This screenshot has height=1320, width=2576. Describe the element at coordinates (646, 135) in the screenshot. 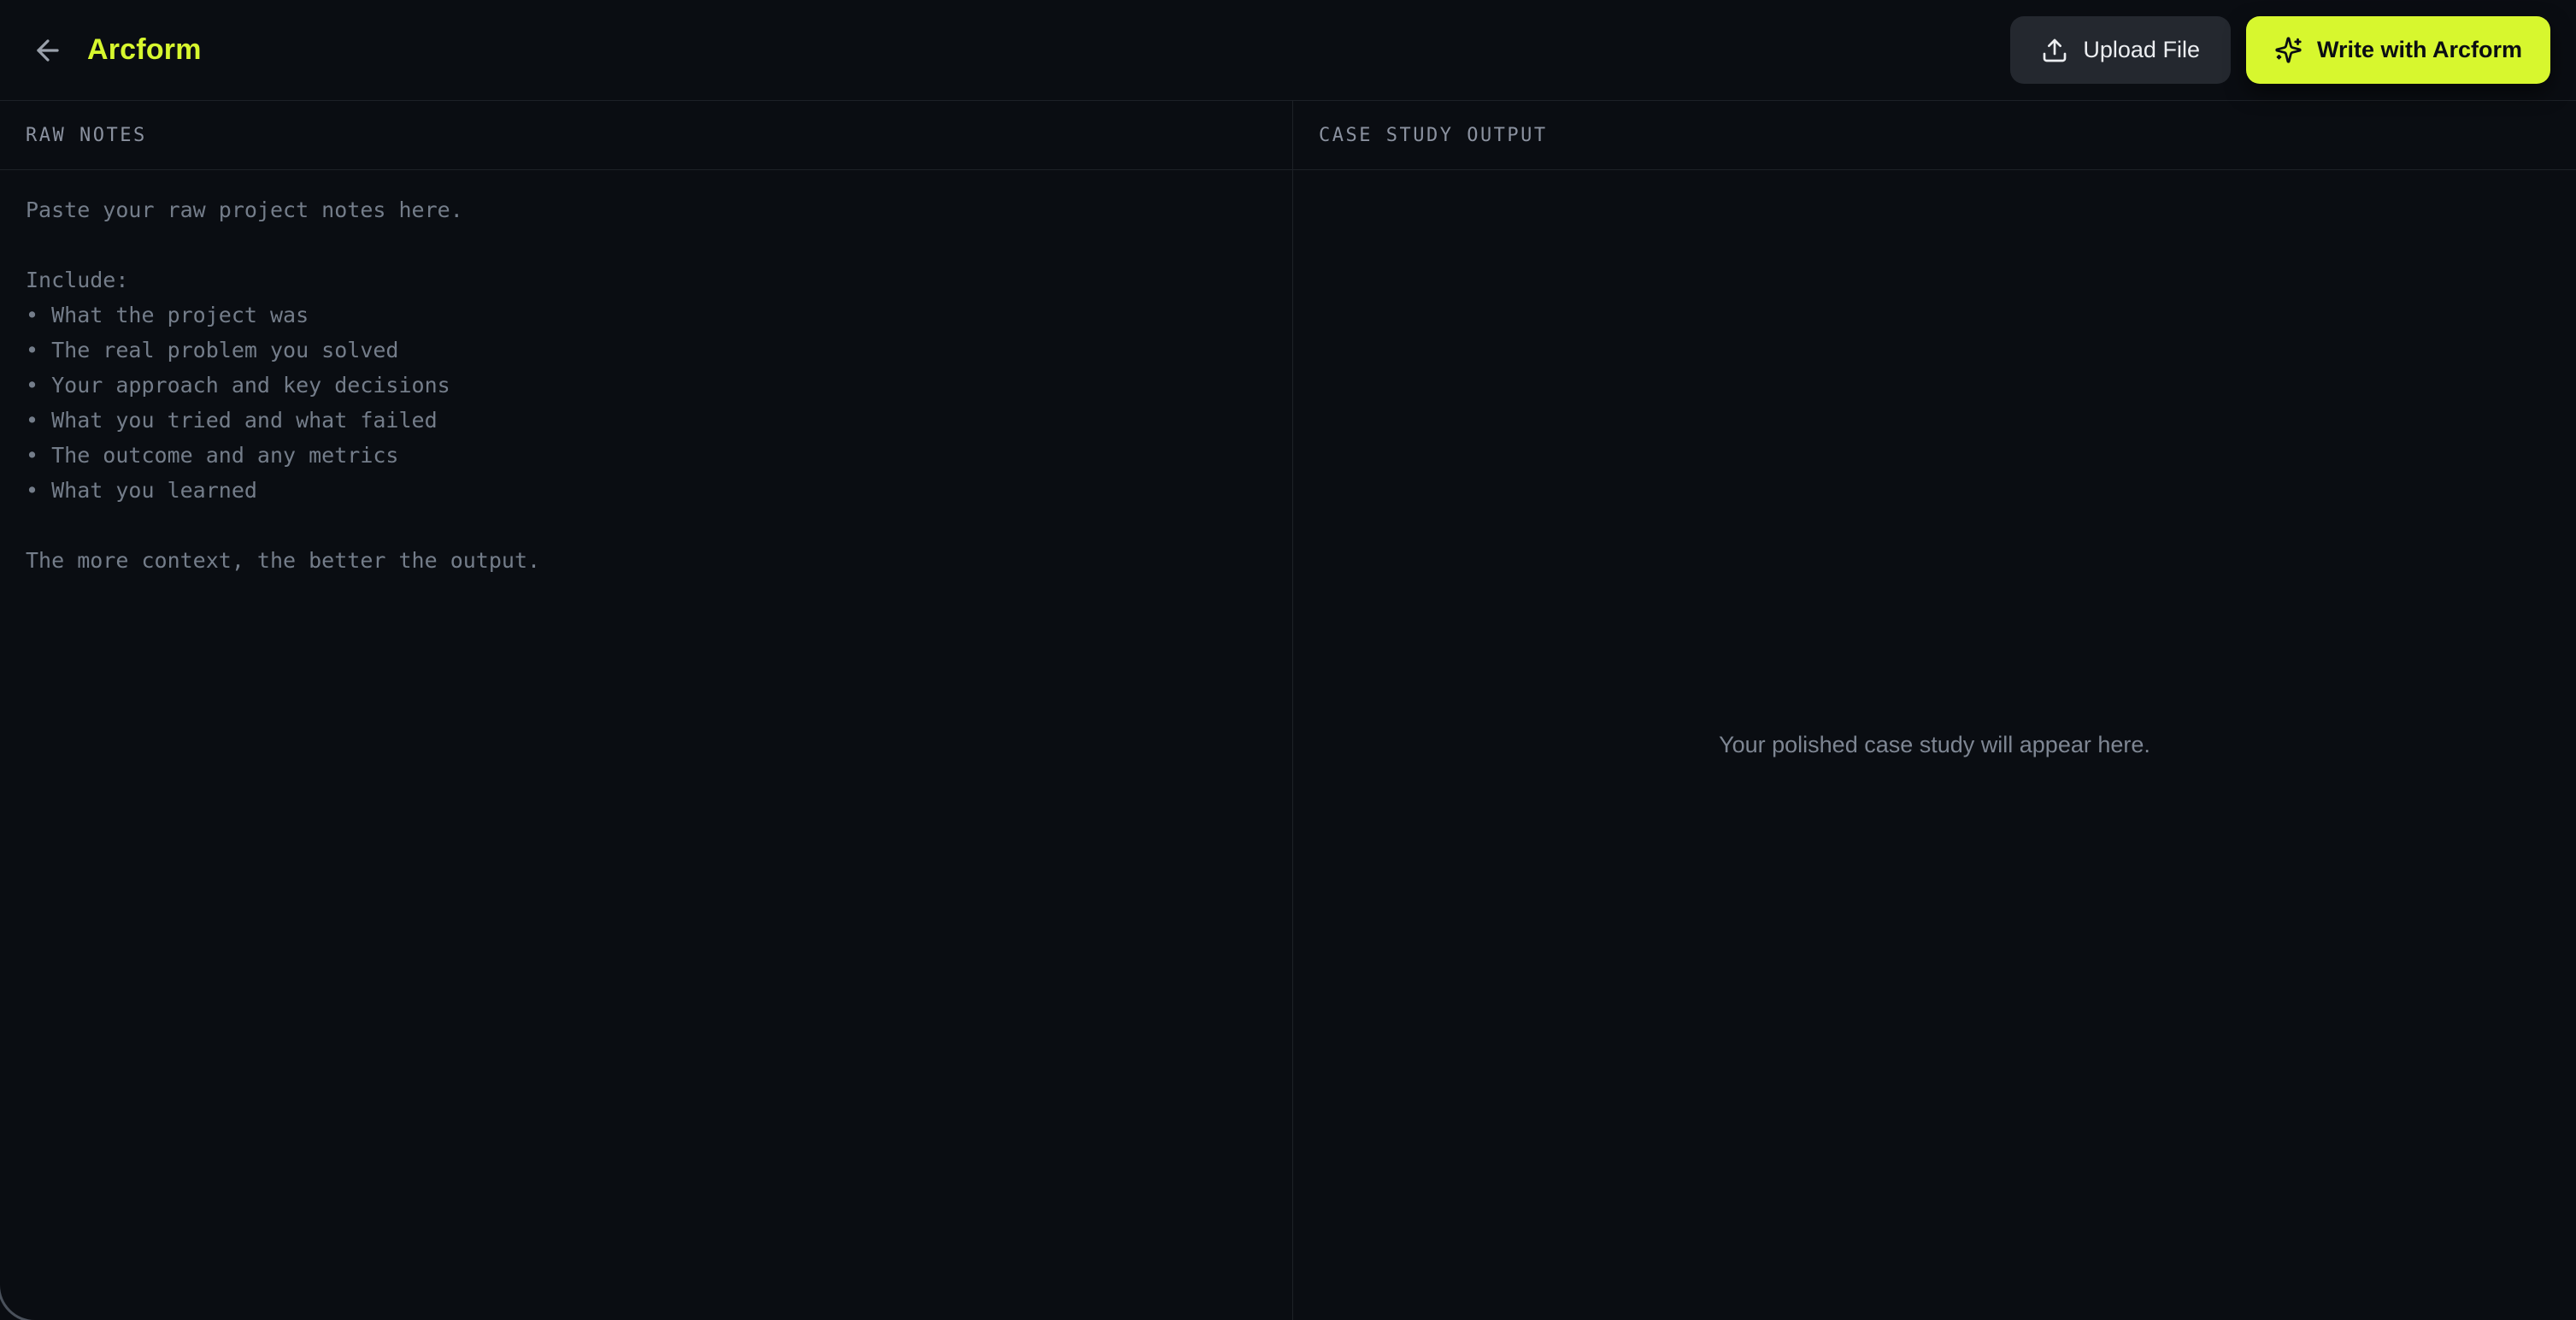

I see `raw-notes-header: RAW NOTES` at that location.